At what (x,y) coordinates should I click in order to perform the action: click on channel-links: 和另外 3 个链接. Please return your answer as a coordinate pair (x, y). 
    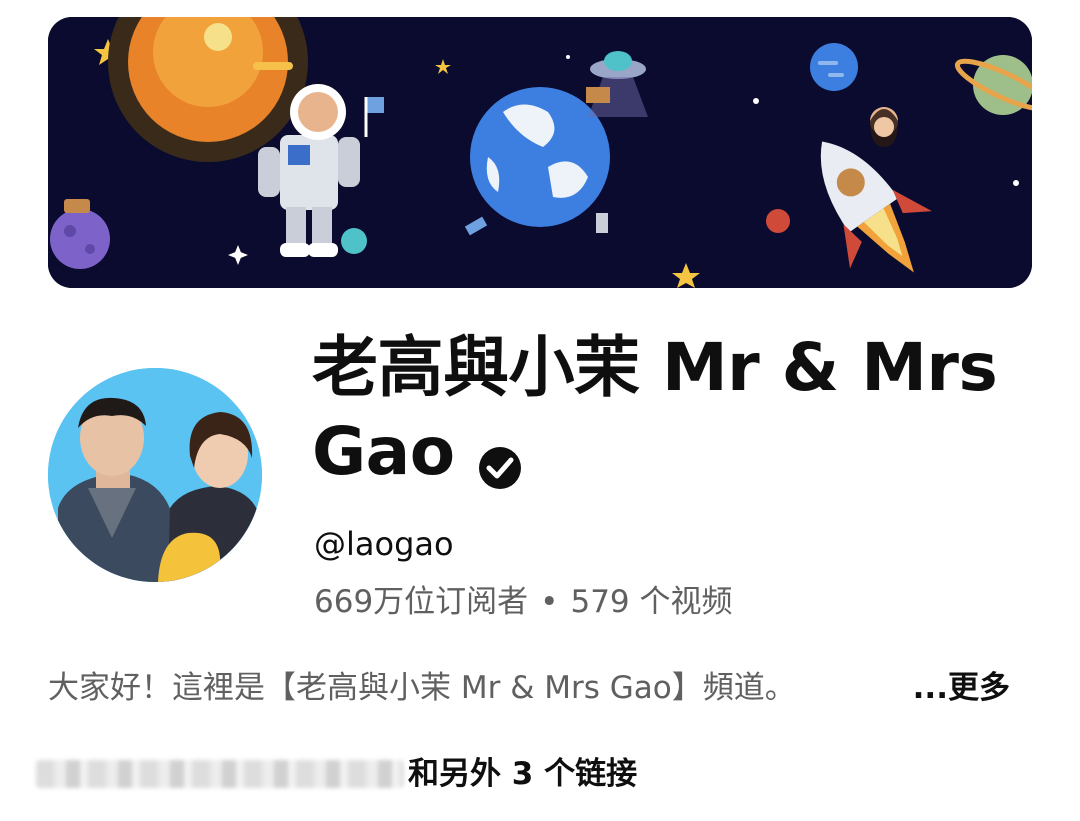
    Looking at the image, I should click on (386, 774).